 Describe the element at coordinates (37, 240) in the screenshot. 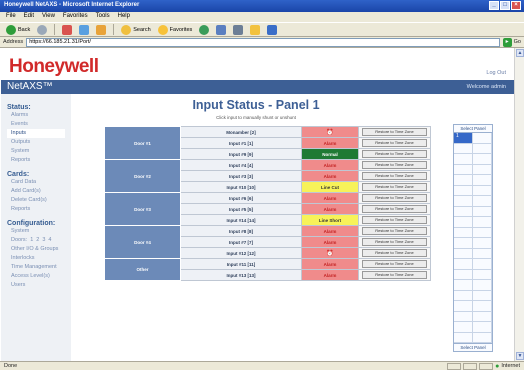

I see `door-link-2: 2` at that location.